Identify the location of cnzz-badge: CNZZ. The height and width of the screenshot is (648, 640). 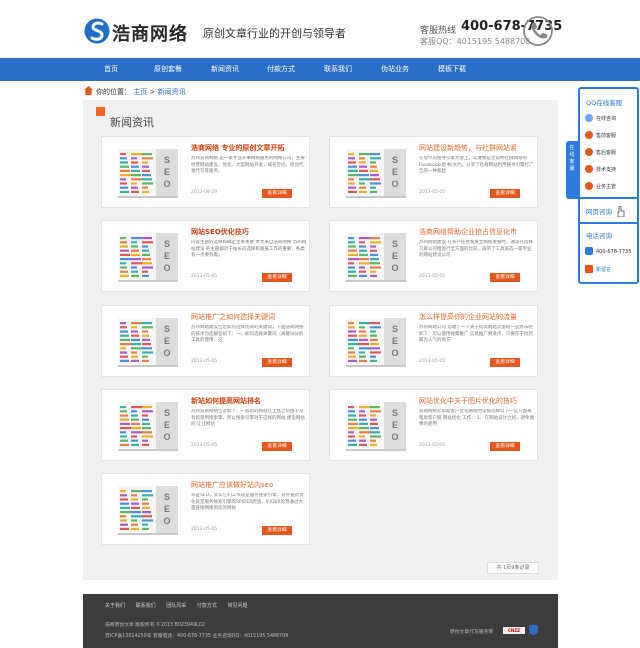
(514, 630).